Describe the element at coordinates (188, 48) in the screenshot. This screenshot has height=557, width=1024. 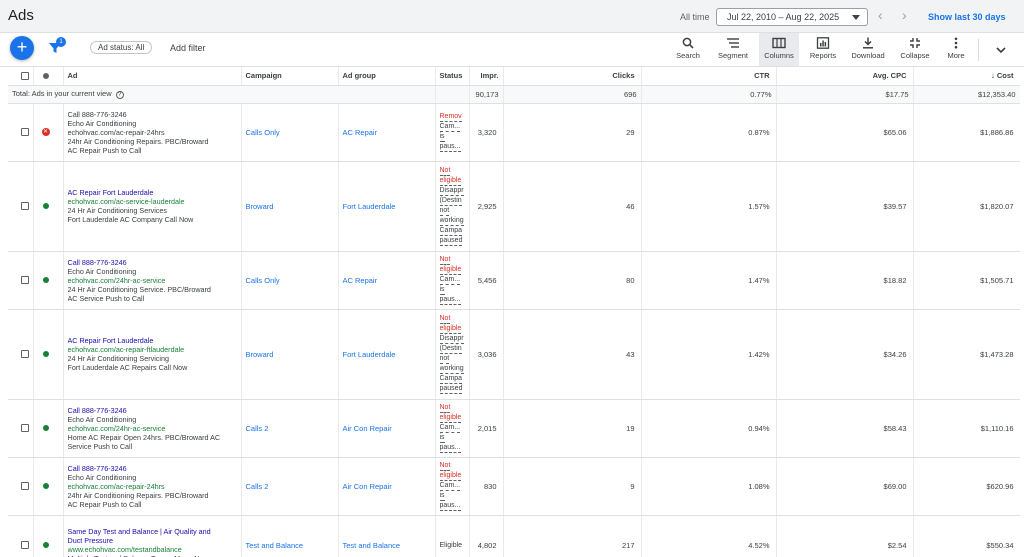
I see `add-filter-button: Add filter` at that location.